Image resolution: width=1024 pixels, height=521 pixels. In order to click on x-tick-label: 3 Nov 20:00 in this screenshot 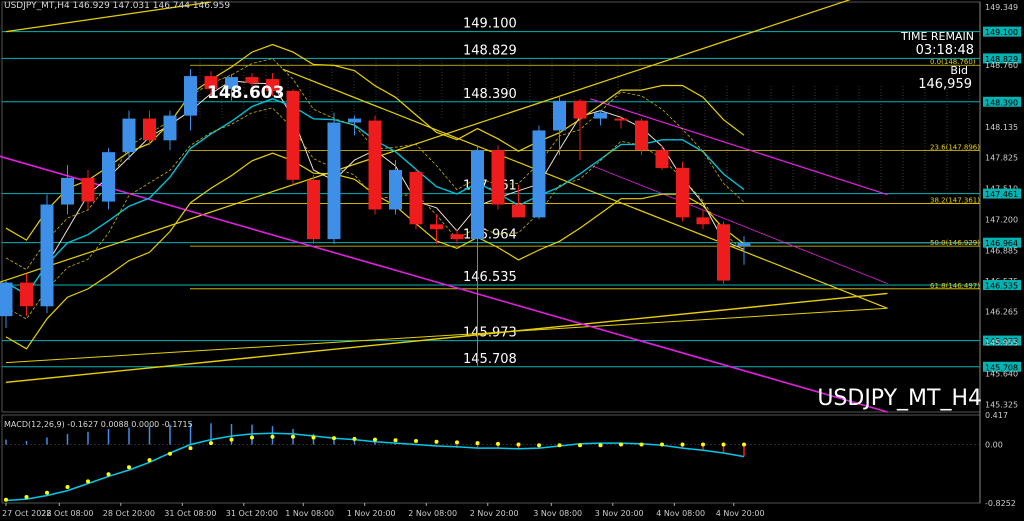, I will do `click(619, 513)`.